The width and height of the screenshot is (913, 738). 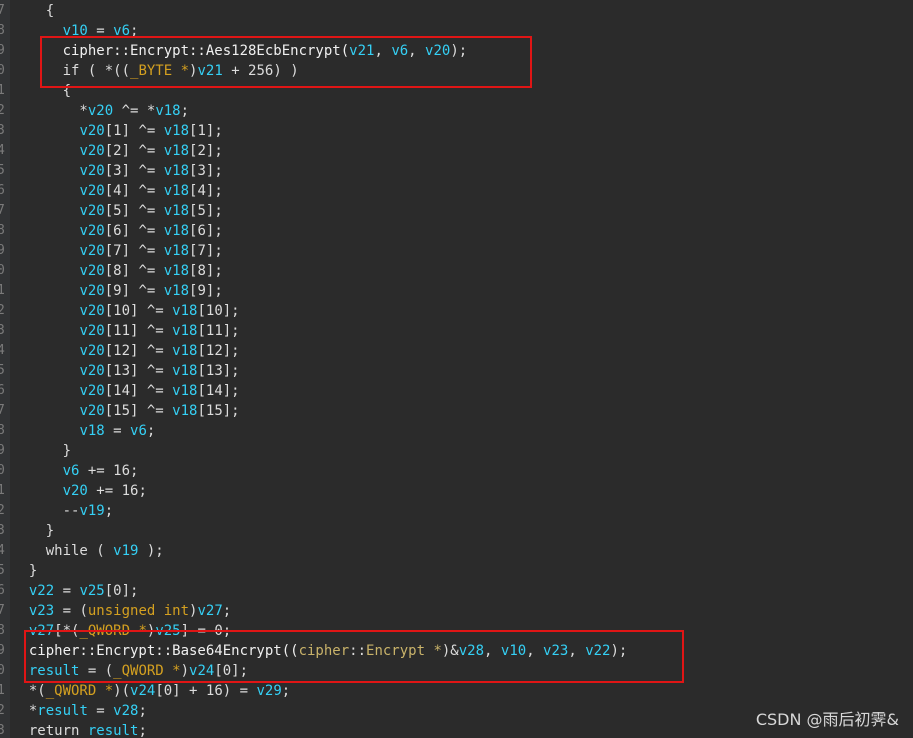 What do you see at coordinates (121, 611) in the screenshot?
I see `code-line: v23 = (unsigned int)v27;` at bounding box center [121, 611].